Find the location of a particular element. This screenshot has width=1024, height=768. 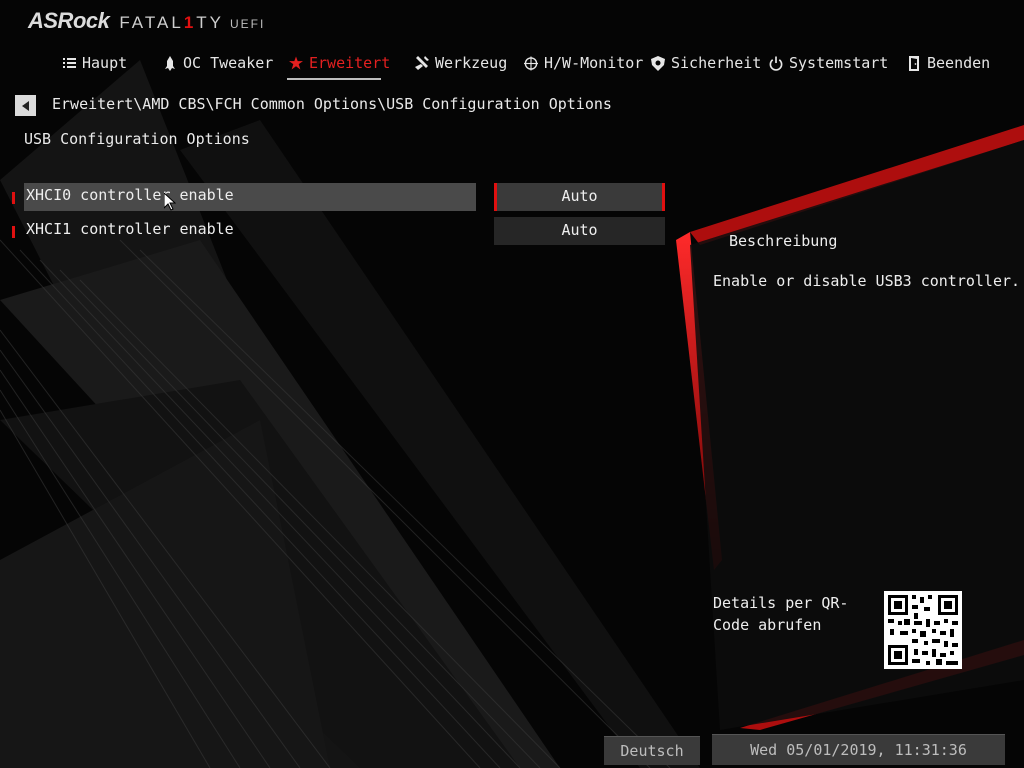

exit-door-icon is located at coordinates (914, 63).